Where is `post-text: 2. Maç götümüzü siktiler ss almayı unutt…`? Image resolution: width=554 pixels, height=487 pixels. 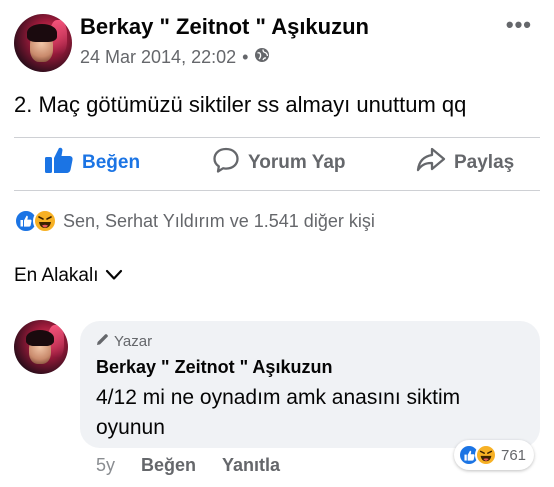
post-text: 2. Maç götümüzü siktiler ss almayı unutt… is located at coordinates (240, 104).